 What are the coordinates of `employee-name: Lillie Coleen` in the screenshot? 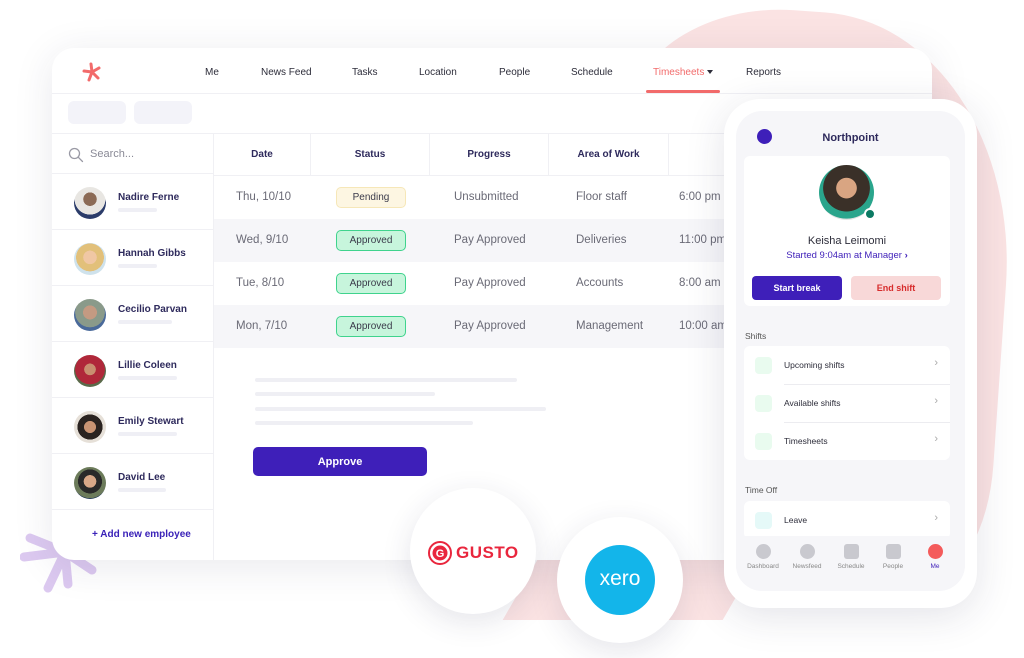 It's located at (147, 365).